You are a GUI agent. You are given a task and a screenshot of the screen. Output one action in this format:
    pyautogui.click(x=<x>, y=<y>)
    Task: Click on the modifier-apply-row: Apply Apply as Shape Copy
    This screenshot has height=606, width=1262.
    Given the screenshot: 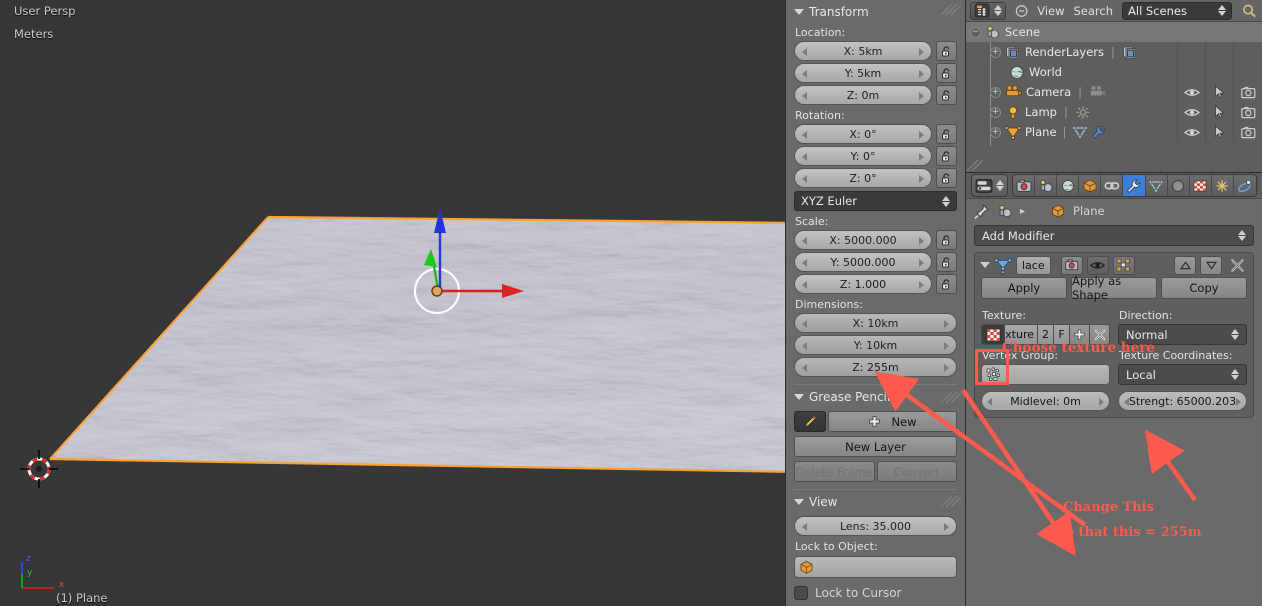 What is the action you would take?
    pyautogui.click(x=1114, y=289)
    